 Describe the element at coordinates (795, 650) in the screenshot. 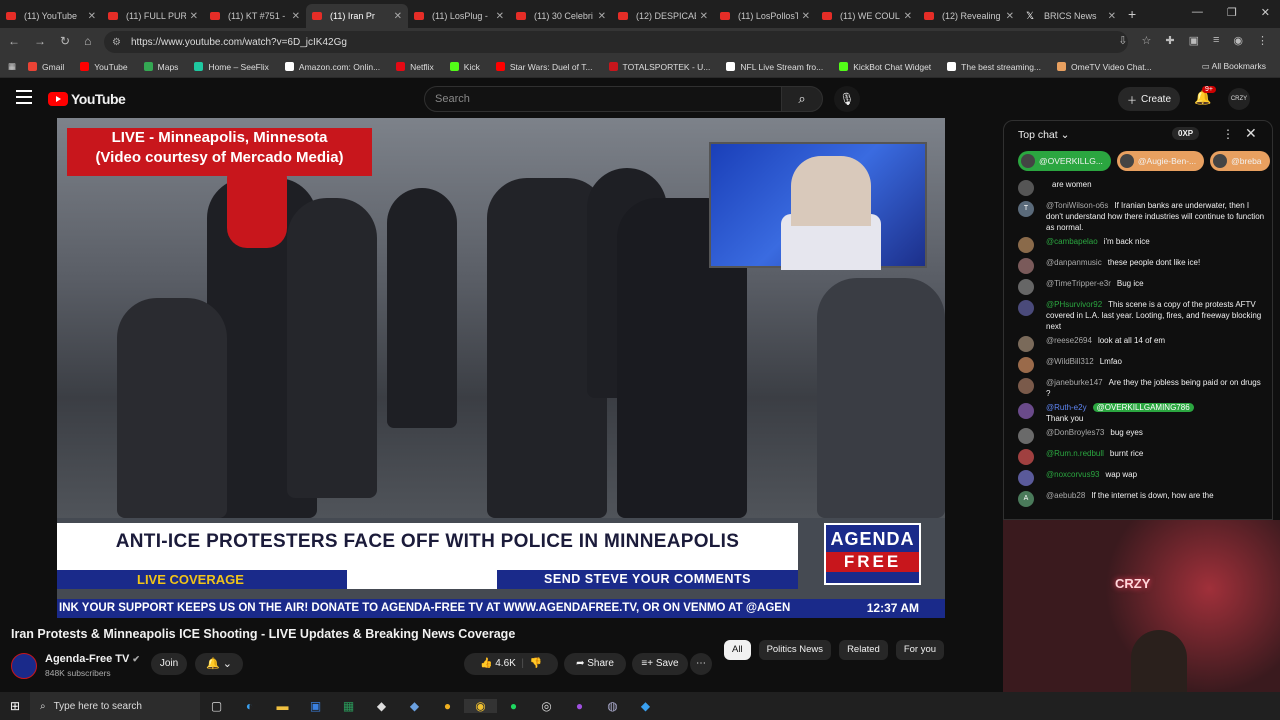

I see `filter-chip: Politics News` at that location.